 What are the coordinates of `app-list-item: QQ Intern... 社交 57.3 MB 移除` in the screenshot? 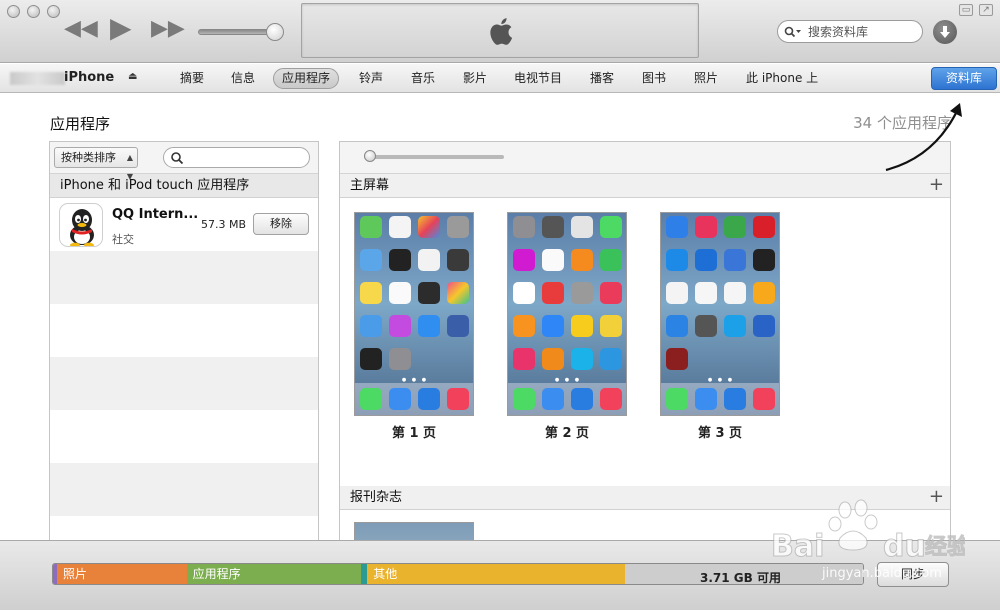 It's located at (184, 224).